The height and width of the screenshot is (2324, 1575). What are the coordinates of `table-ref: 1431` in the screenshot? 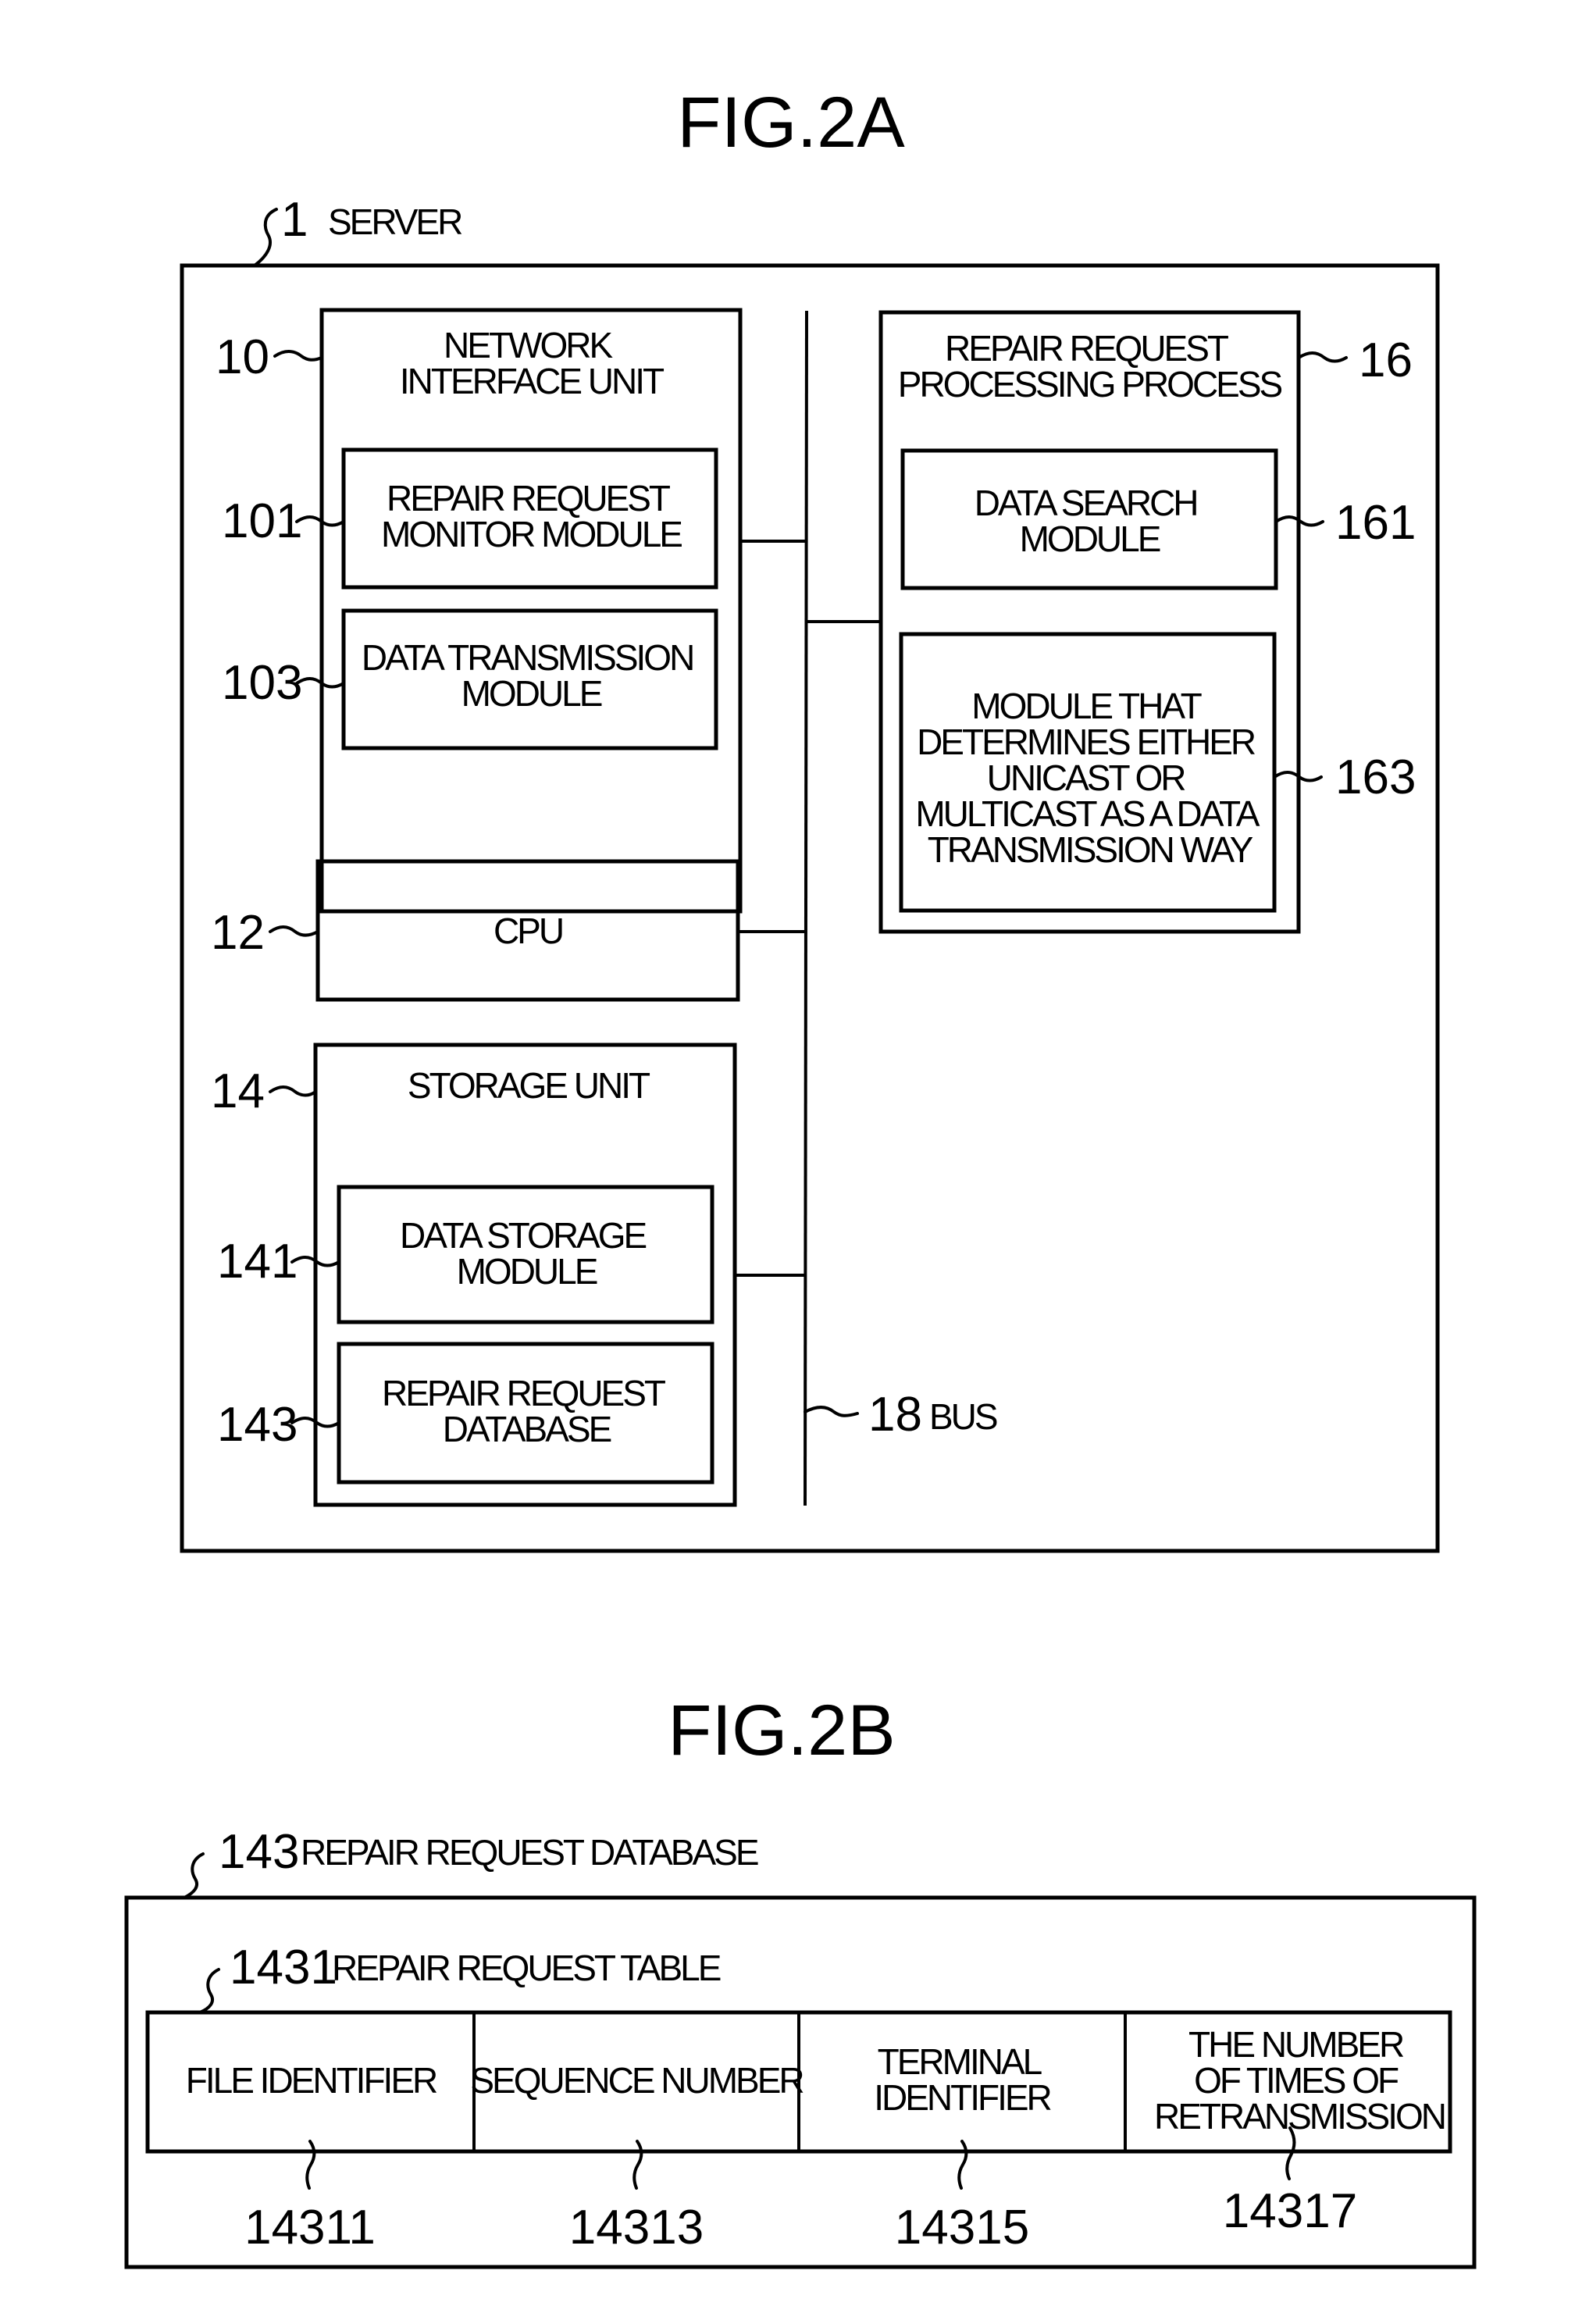 It's located at (283, 1967).